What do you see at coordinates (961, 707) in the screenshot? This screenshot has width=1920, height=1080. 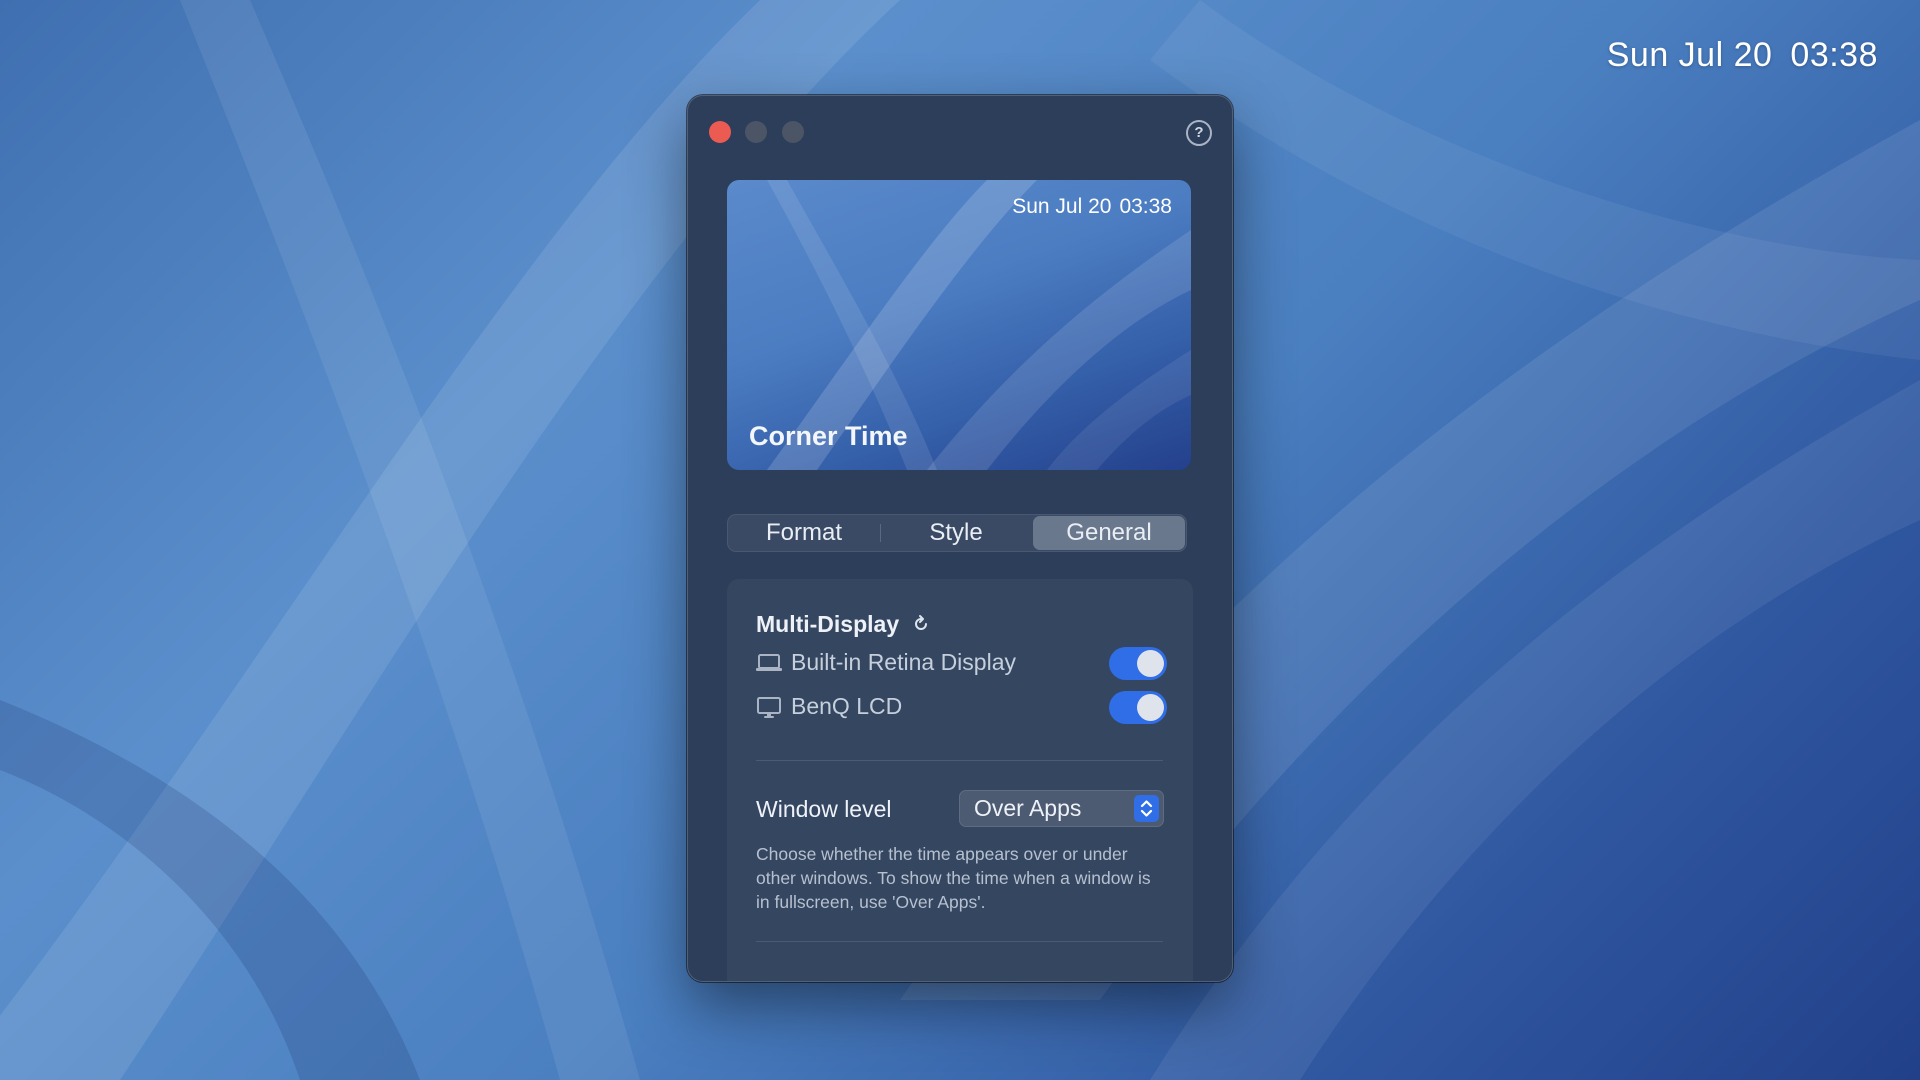 I see `display-row-benq: BenQ LCD` at bounding box center [961, 707].